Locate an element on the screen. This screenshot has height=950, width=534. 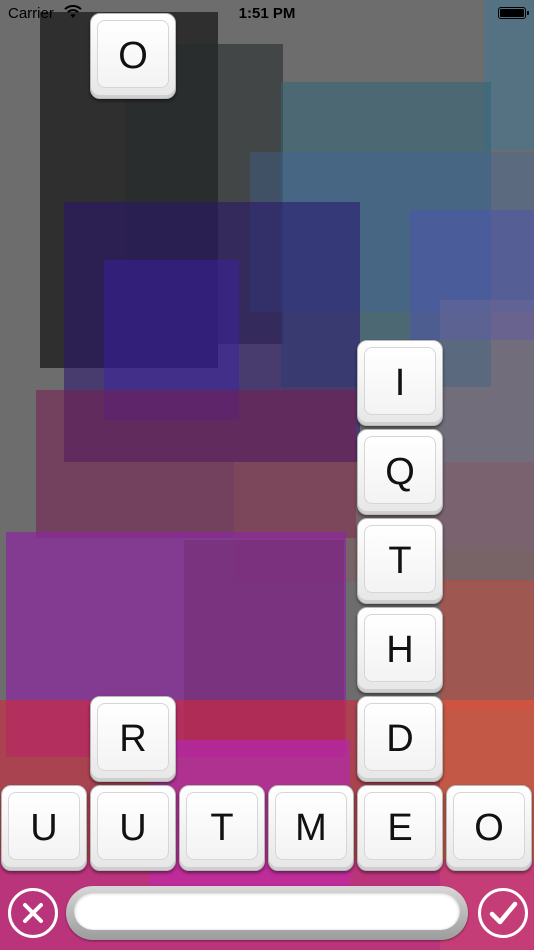
tile-letter: M is located at coordinates (311, 827).